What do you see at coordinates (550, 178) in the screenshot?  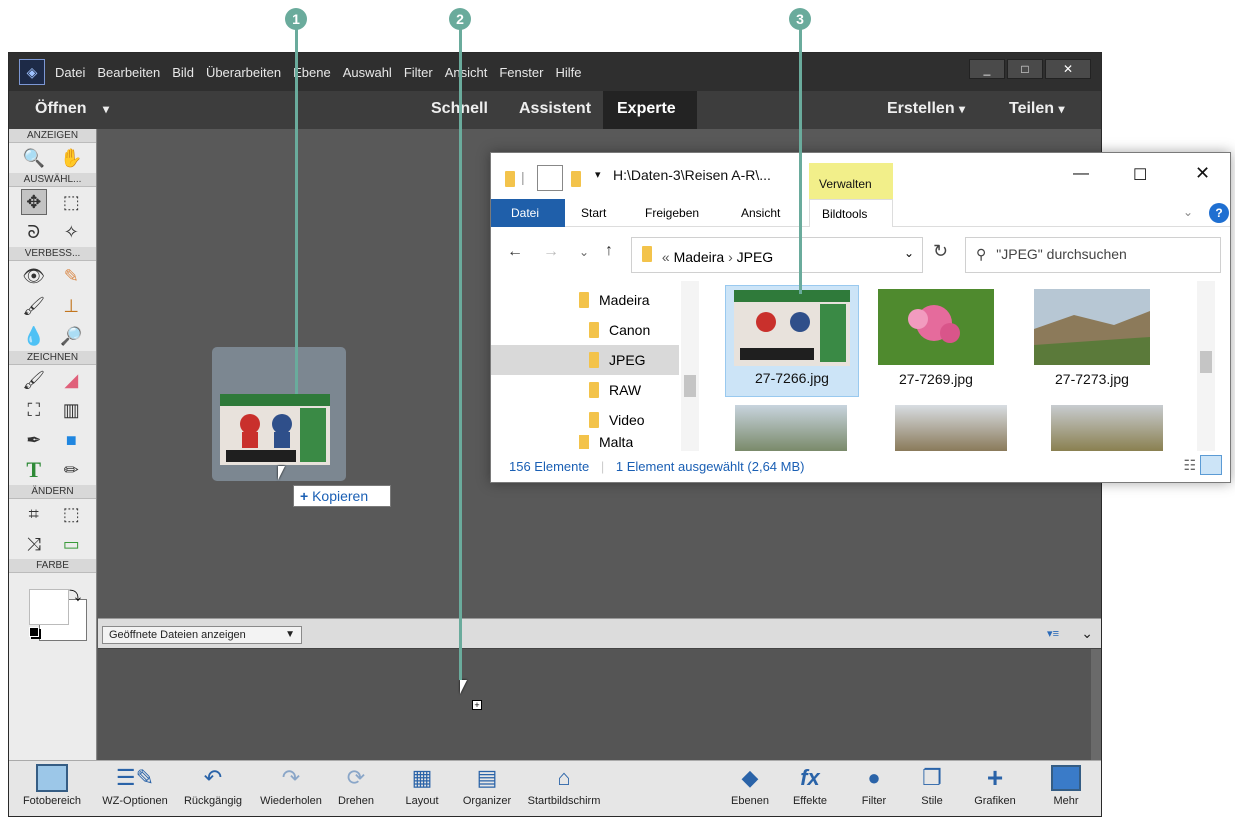 I see `quick-access-checkbox` at bounding box center [550, 178].